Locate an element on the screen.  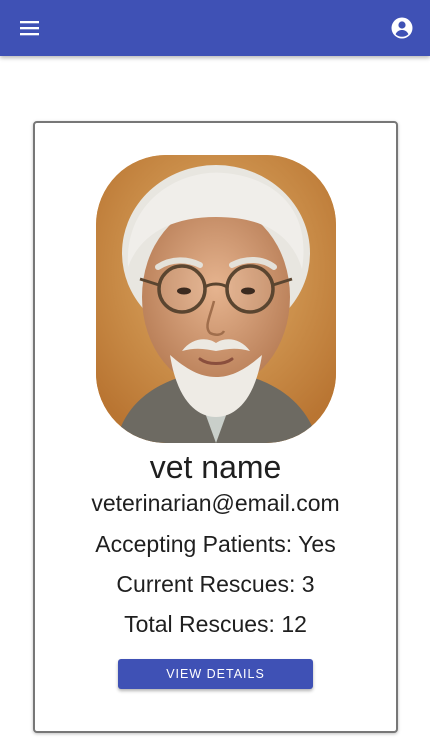
vet-name: vet name is located at coordinates (215, 467).